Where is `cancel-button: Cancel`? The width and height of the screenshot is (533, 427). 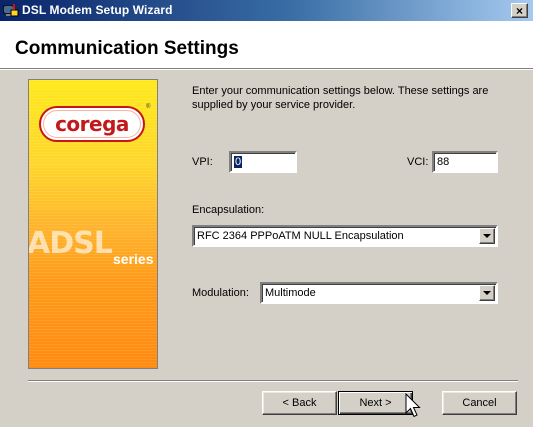 cancel-button: Cancel is located at coordinates (479, 403).